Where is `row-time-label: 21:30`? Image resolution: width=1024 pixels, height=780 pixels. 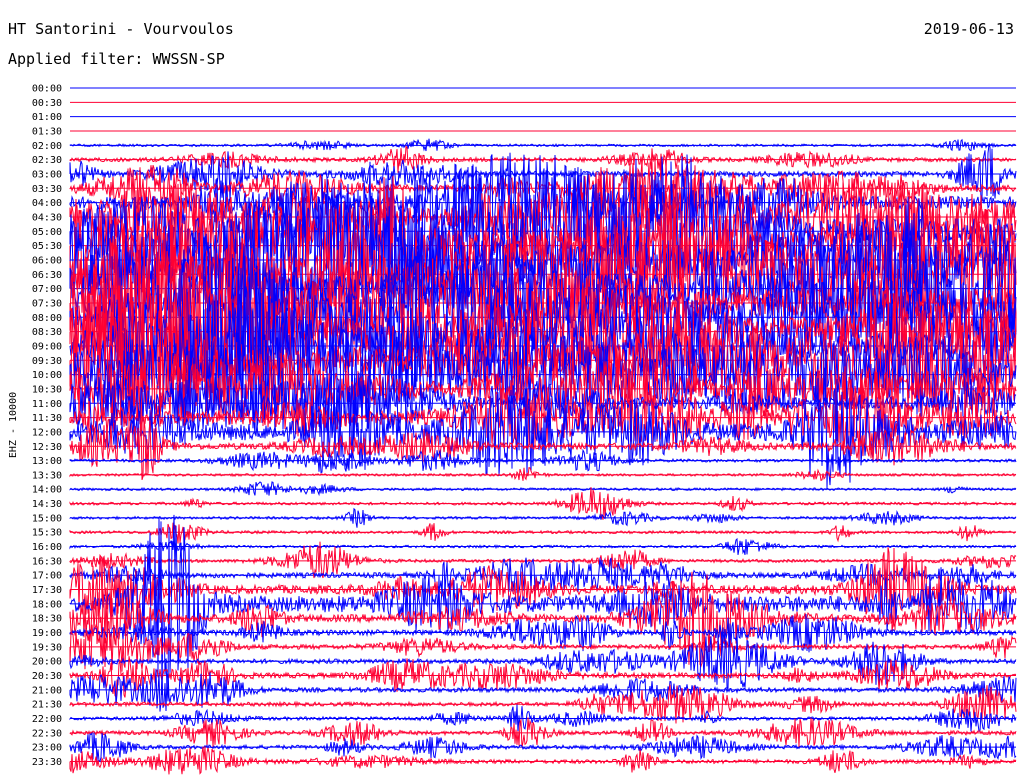 row-time-label: 21:30 is located at coordinates (47, 705).